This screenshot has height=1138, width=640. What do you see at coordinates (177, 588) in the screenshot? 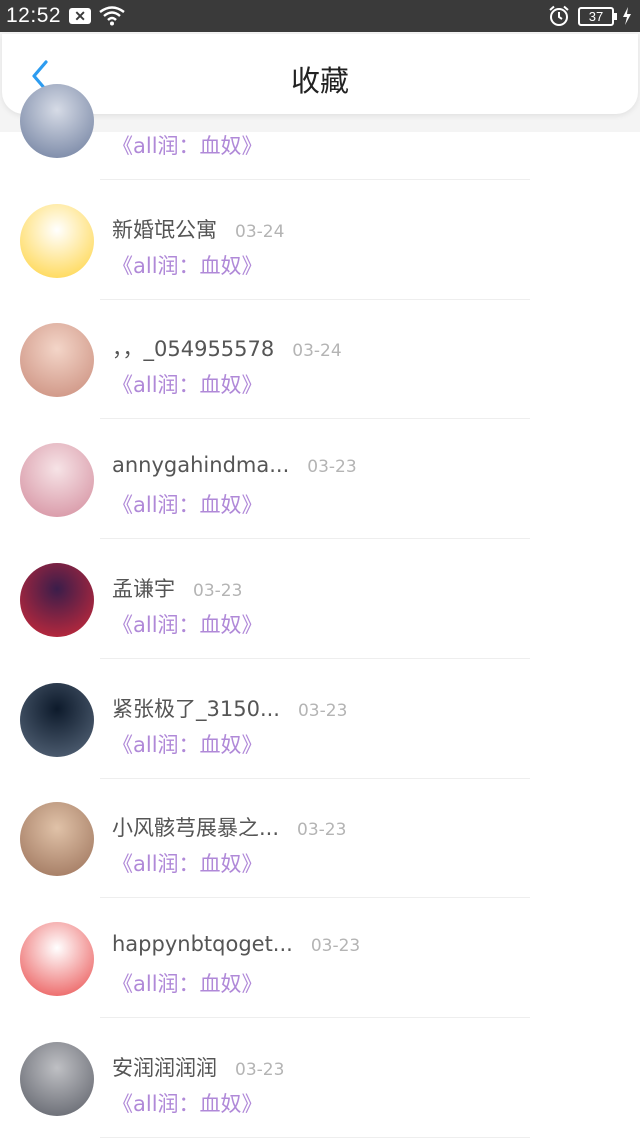
I see `name-line: 孟谦宇 03-23` at bounding box center [177, 588].